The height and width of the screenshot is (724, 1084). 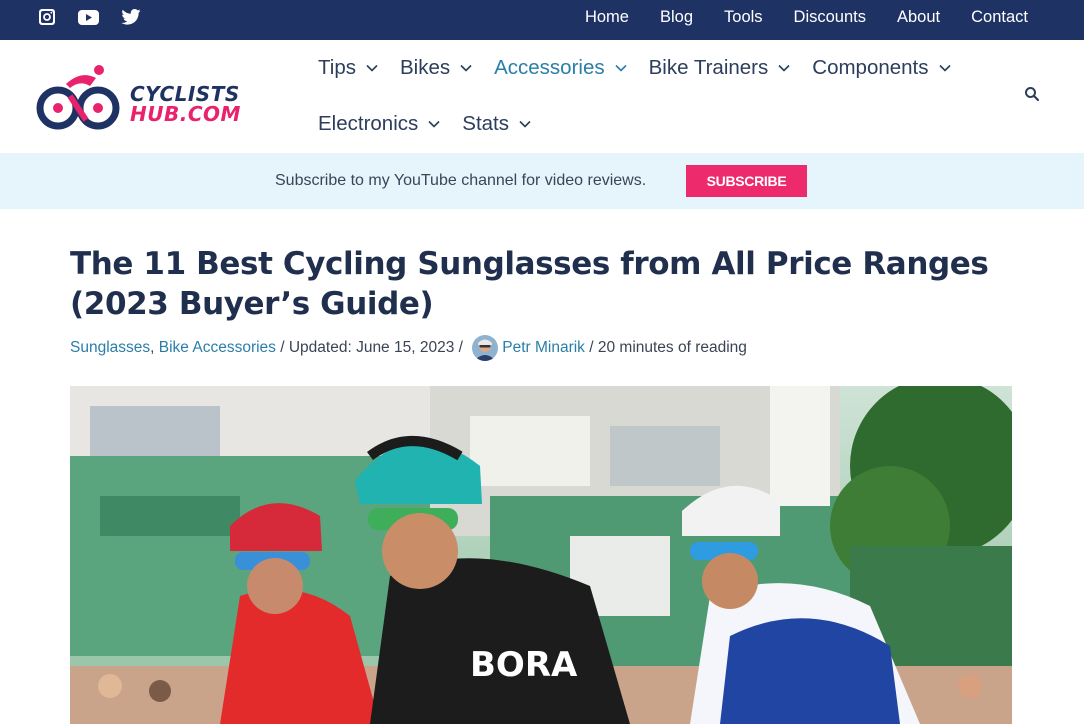 I want to click on youtube-icon, so click(x=88, y=17).